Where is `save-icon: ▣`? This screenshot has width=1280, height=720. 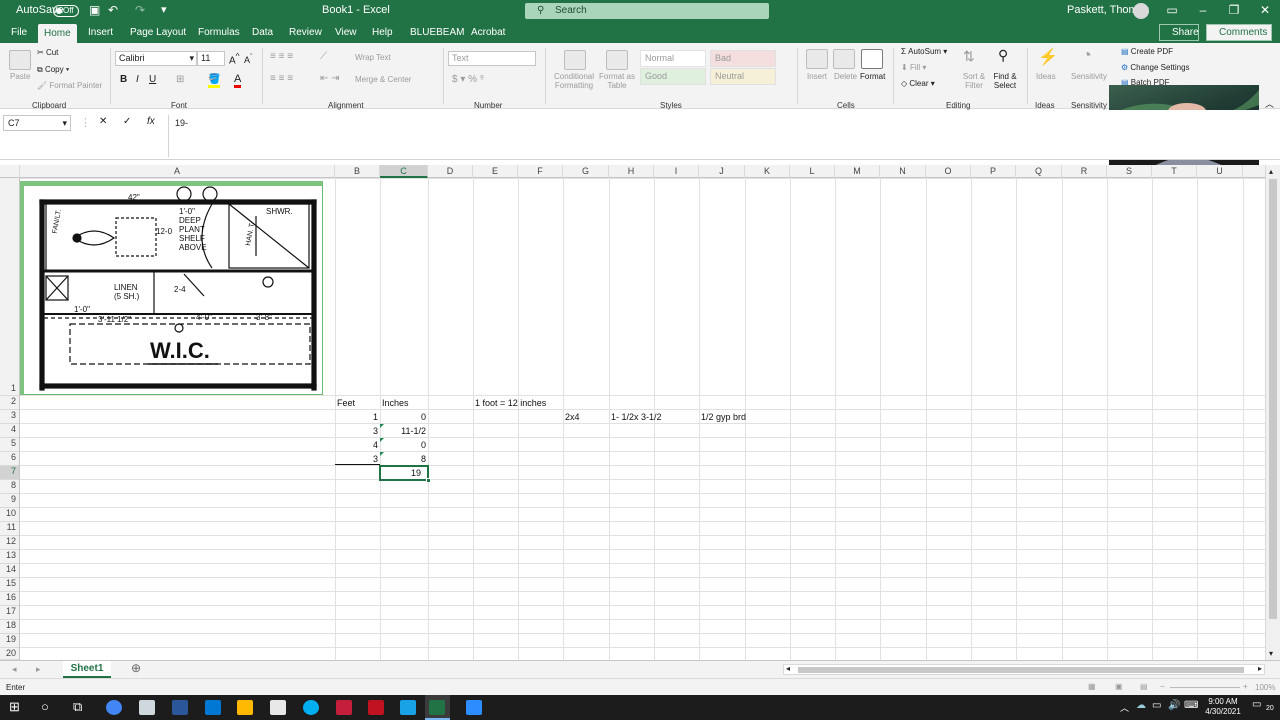 save-icon: ▣ is located at coordinates (94, 10).